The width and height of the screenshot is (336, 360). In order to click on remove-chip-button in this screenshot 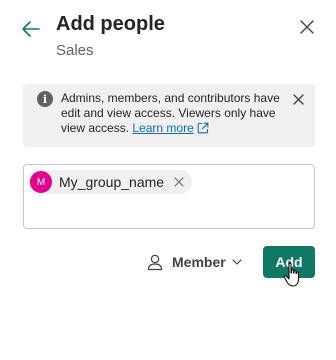, I will do `click(179, 182)`.